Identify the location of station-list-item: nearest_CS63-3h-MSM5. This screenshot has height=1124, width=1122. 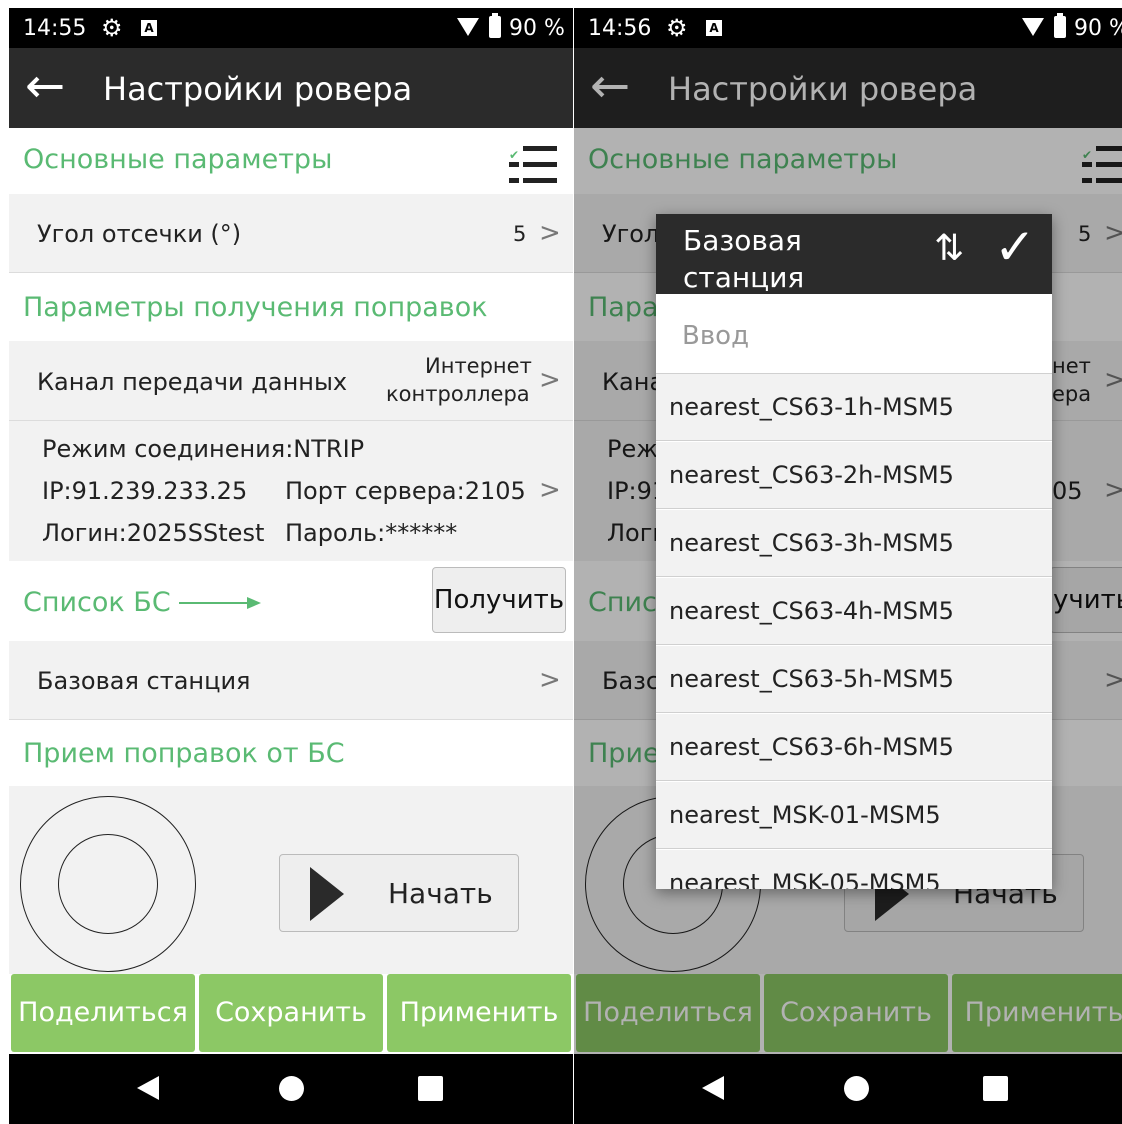
(854, 543).